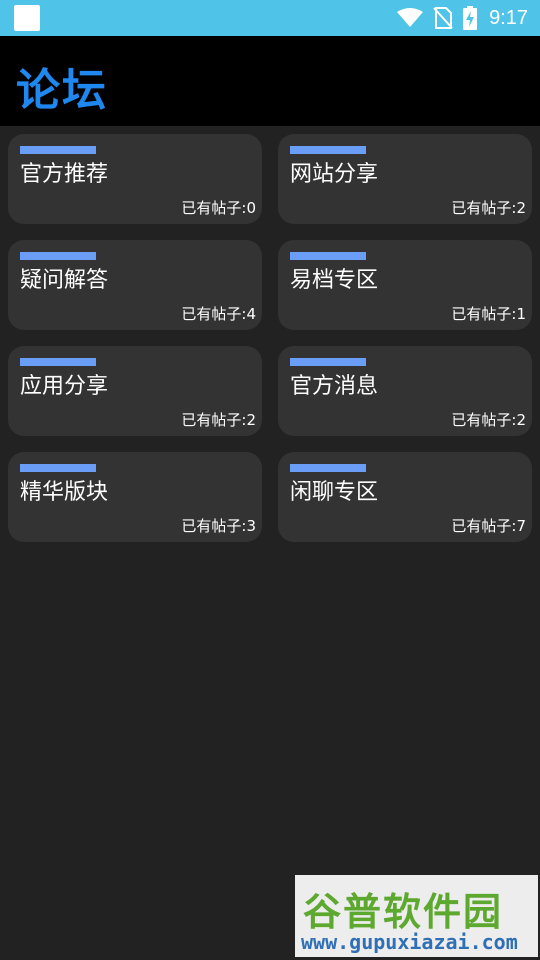  Describe the element at coordinates (334, 174) in the screenshot. I see `forum-name: 网站分享` at that location.